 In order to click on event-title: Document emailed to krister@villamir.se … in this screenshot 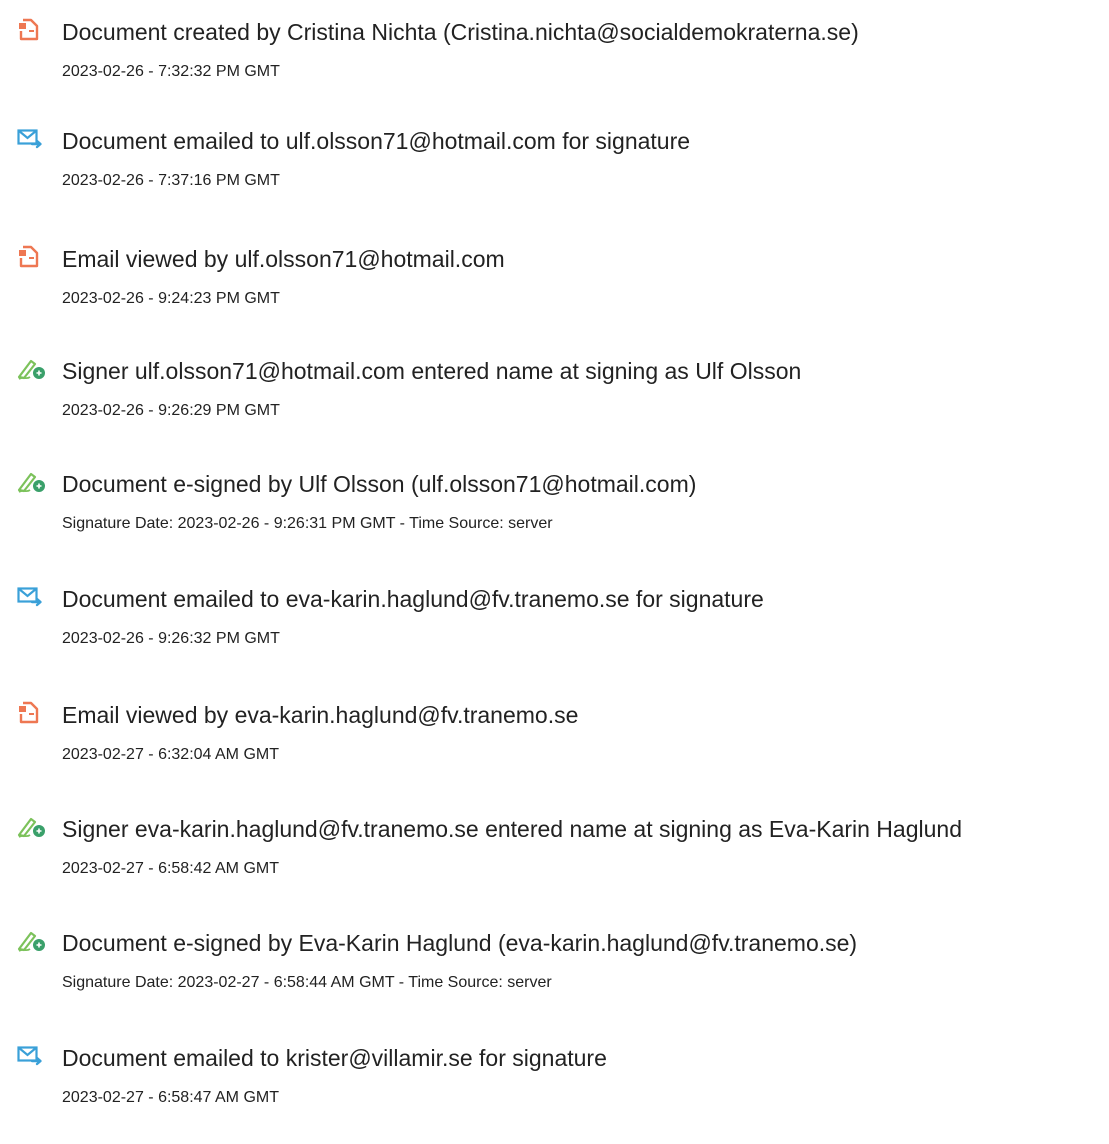, I will do `click(334, 1058)`.